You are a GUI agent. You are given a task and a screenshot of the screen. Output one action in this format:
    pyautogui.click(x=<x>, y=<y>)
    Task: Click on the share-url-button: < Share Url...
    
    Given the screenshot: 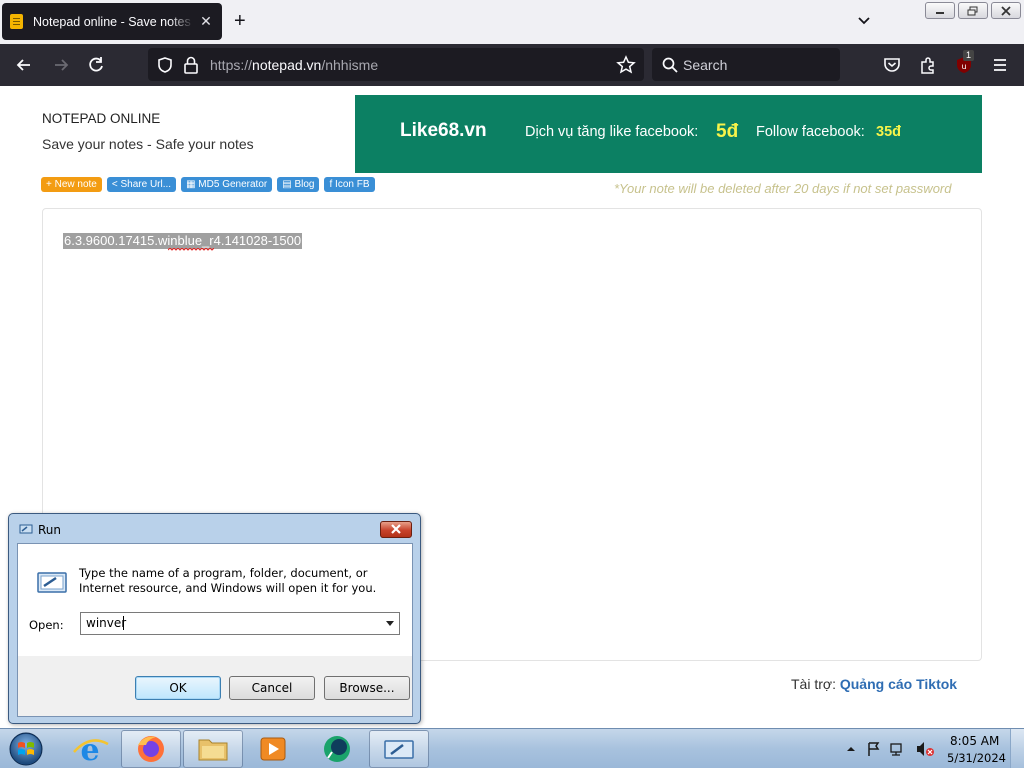 What is the action you would take?
    pyautogui.click(x=141, y=184)
    